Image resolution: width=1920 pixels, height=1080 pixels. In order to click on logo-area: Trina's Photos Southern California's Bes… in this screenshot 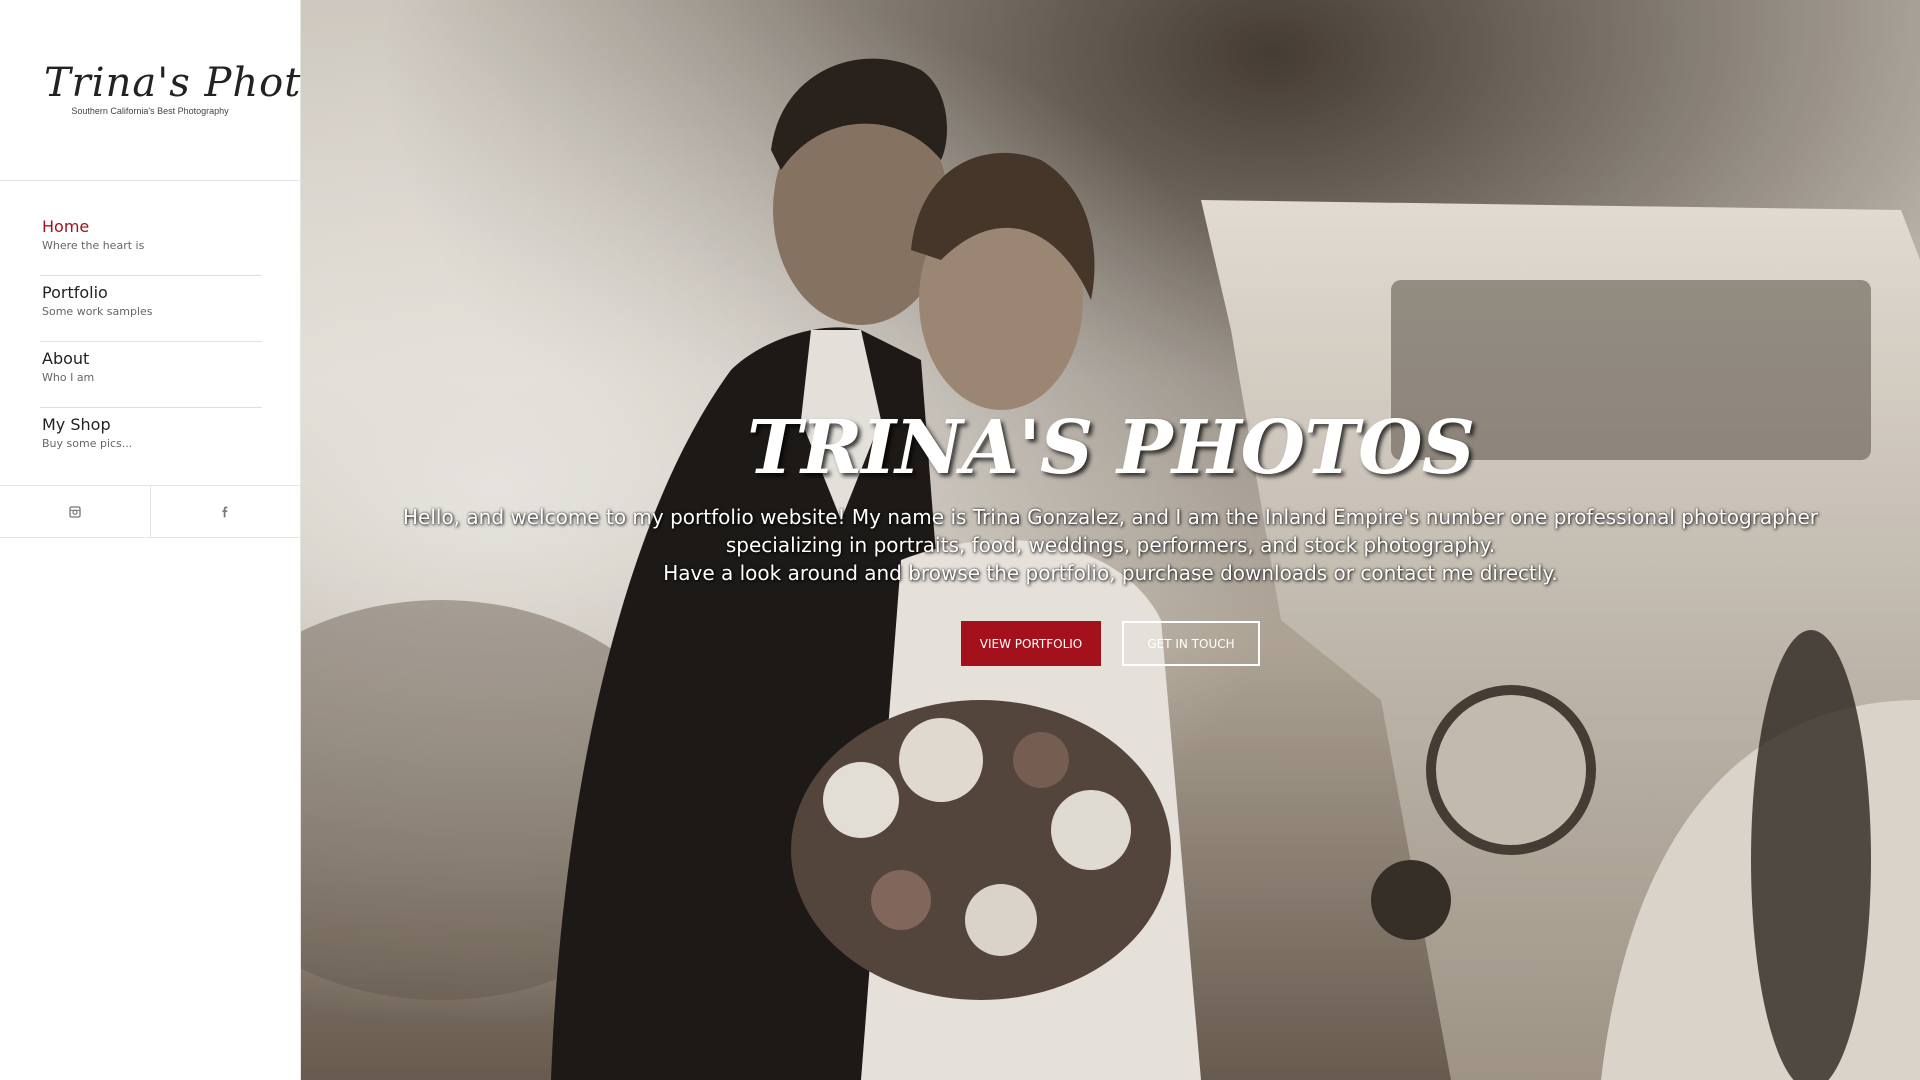, I will do `click(173, 90)`.